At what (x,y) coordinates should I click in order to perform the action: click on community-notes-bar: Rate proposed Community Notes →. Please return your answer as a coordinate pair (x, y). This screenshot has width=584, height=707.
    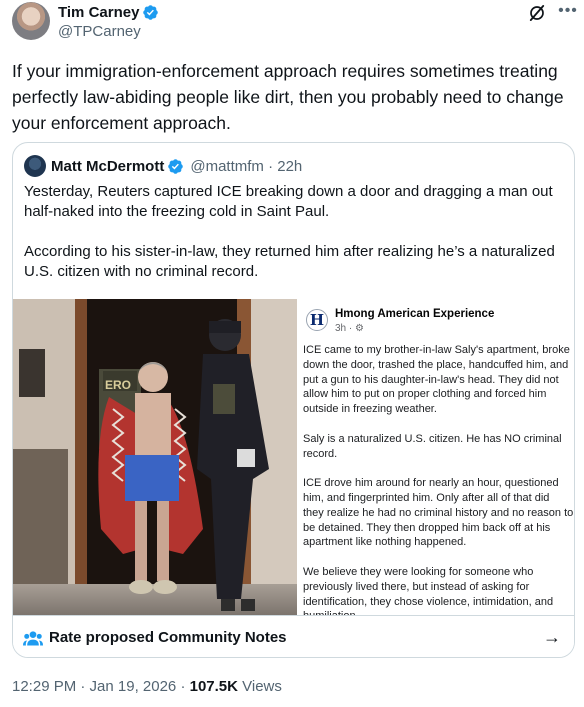
    Looking at the image, I should click on (293, 636).